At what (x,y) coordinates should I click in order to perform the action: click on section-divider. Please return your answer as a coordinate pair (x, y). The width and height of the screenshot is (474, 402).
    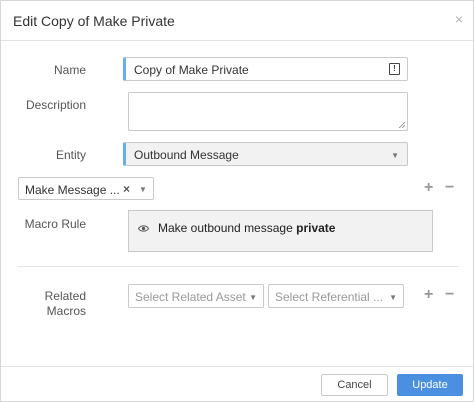
    Looking at the image, I should click on (238, 266).